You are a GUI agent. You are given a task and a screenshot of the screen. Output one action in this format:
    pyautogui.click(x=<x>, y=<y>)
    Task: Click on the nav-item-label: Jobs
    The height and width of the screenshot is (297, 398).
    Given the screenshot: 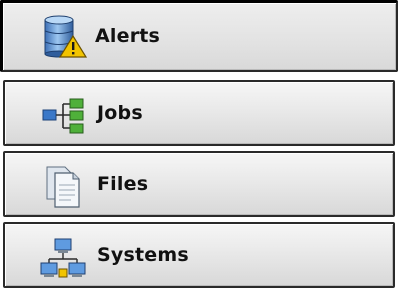 What is the action you would take?
    pyautogui.click(x=120, y=113)
    